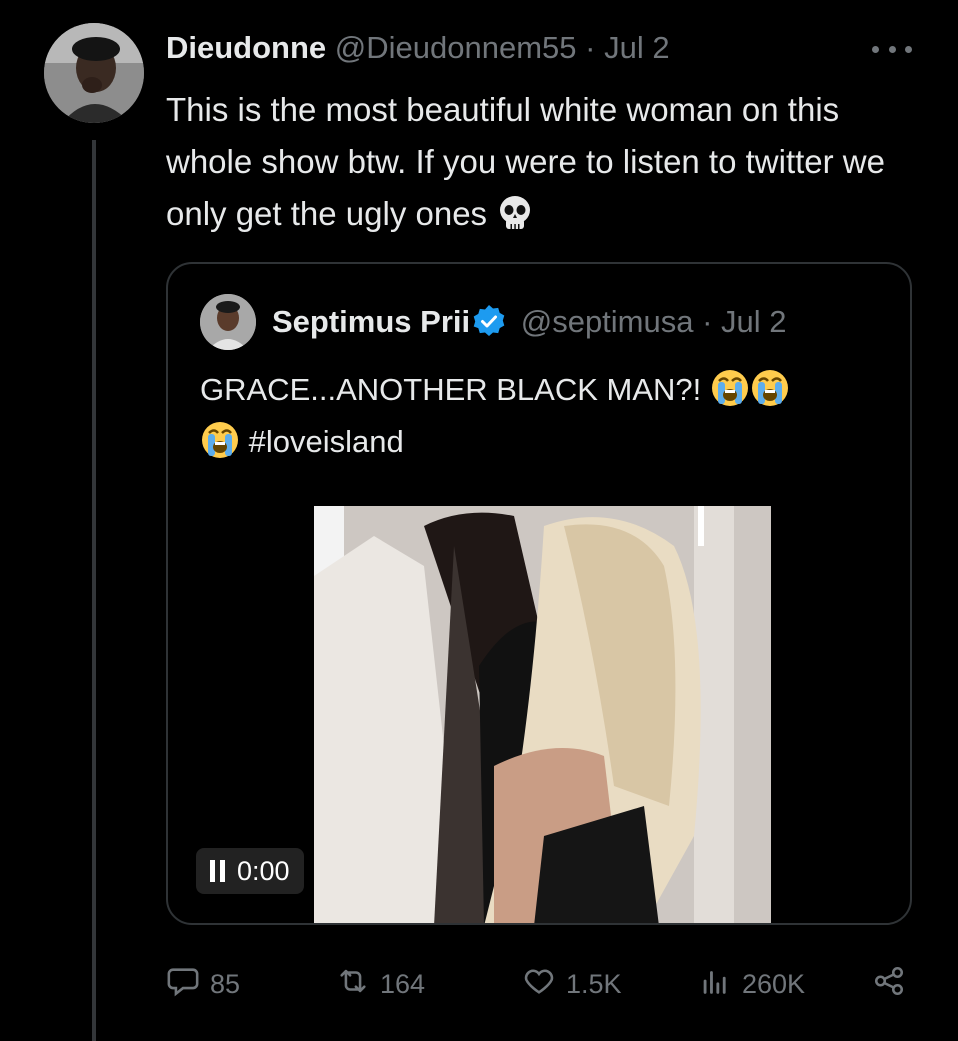  What do you see at coordinates (744, 321) in the screenshot?
I see `quoted-date: · Jul 2` at bounding box center [744, 321].